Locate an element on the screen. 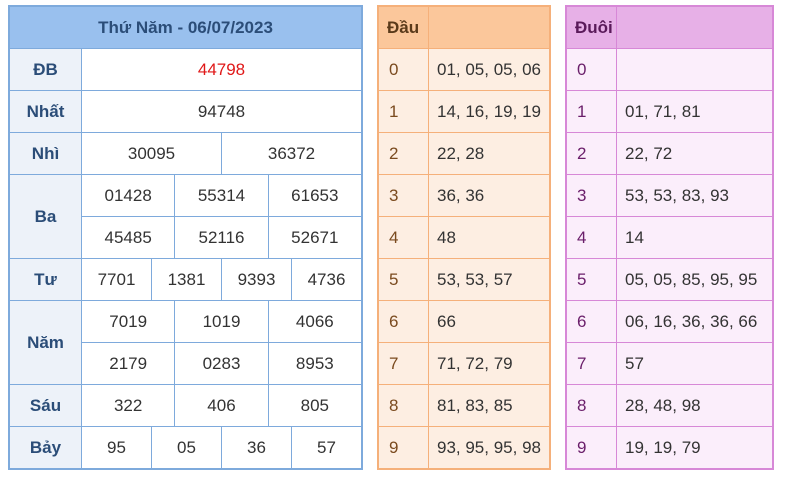 This screenshot has width=790, height=477. tail-digit: 1 is located at coordinates (592, 111).